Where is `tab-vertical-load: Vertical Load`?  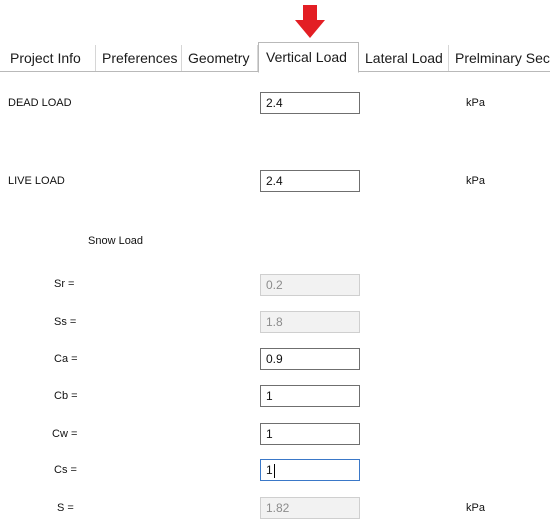 tab-vertical-load: Vertical Load is located at coordinates (308, 57).